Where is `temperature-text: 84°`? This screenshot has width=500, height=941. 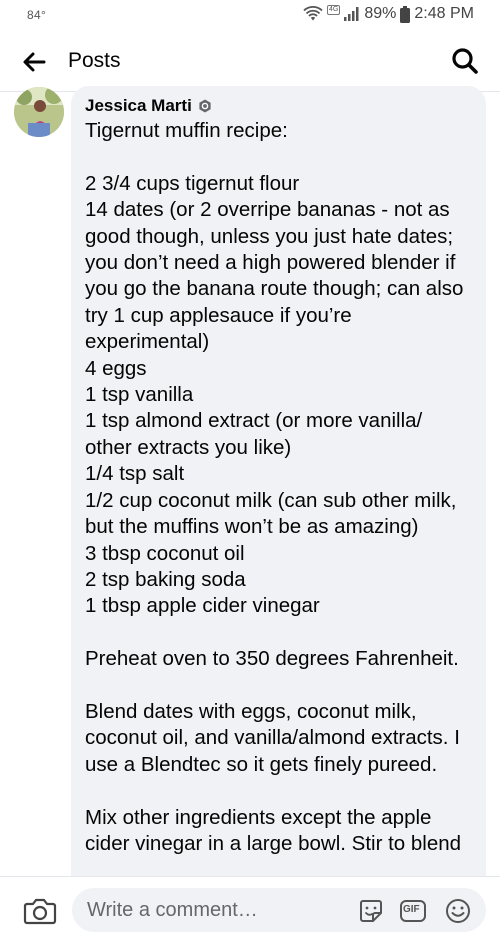
temperature-text: 84° is located at coordinates (37, 15).